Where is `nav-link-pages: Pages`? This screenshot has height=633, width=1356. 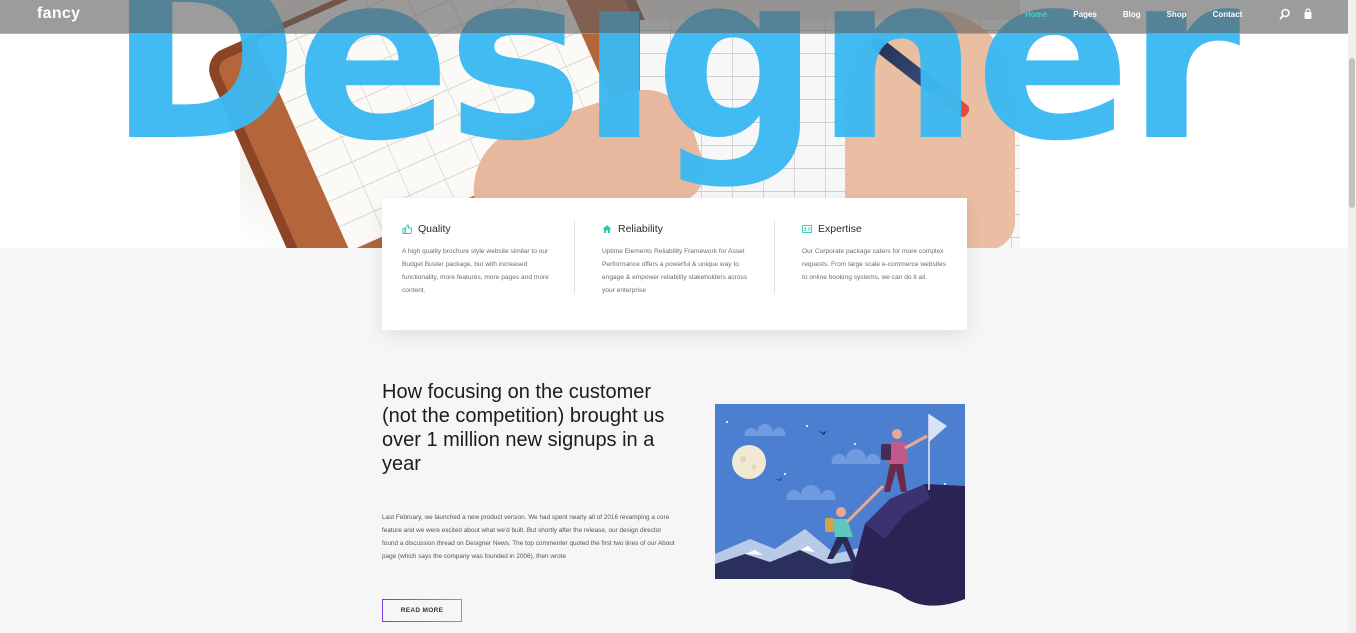 nav-link-pages: Pages is located at coordinates (1085, 14).